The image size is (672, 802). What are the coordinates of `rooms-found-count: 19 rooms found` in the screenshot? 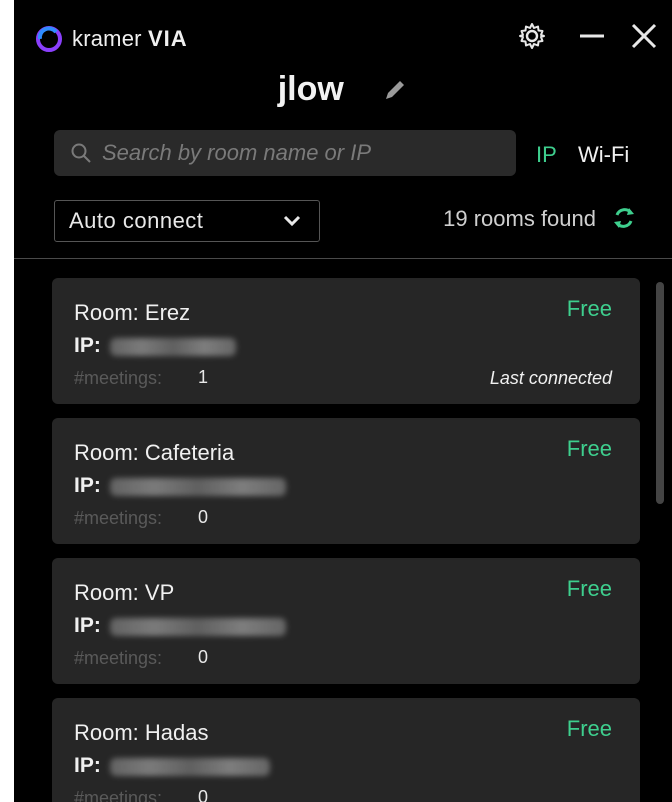 It's located at (519, 218).